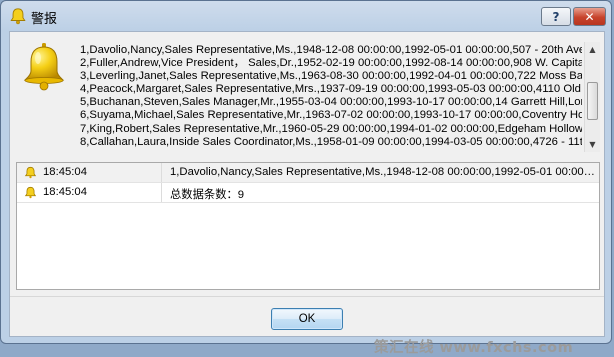 The width and height of the screenshot is (614, 357). I want to click on scroll-thumb, so click(592, 101).